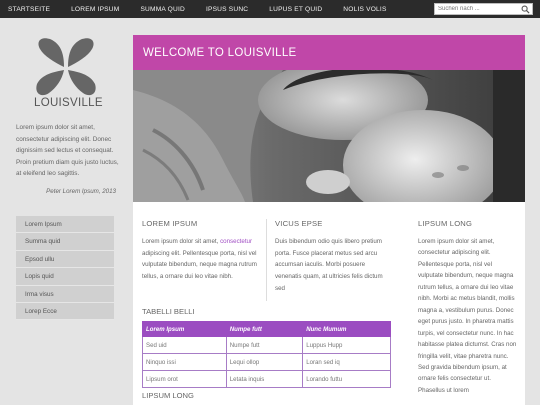  I want to click on column-heading: LOREM IPSUM, so click(170, 223).